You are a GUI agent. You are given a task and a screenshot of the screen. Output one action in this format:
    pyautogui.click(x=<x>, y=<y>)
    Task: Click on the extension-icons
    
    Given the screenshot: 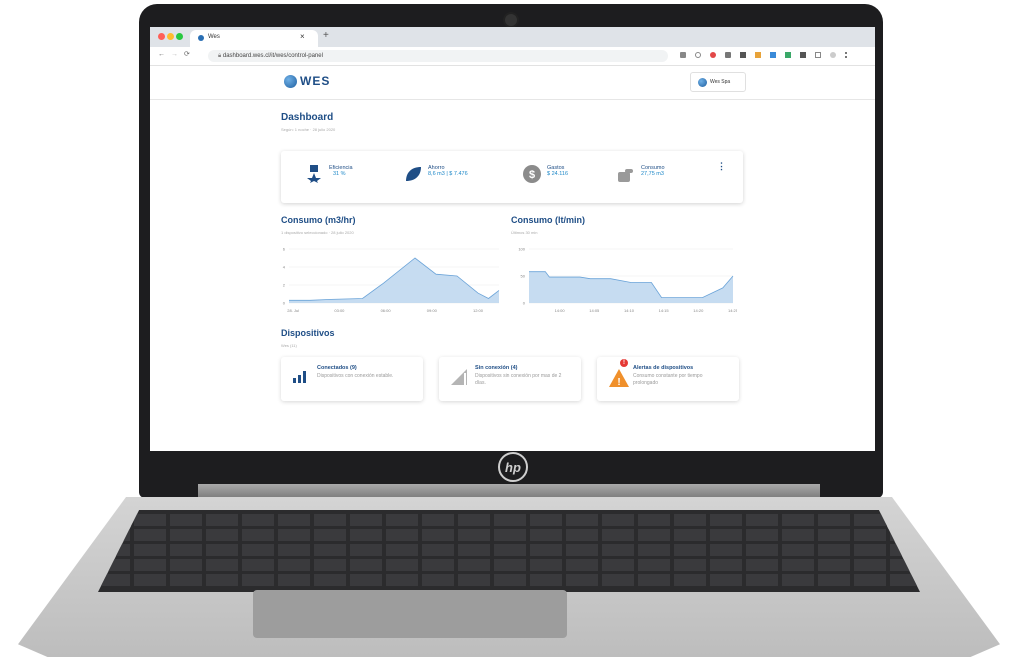 What is the action you would take?
    pyautogui.click(x=764, y=55)
    